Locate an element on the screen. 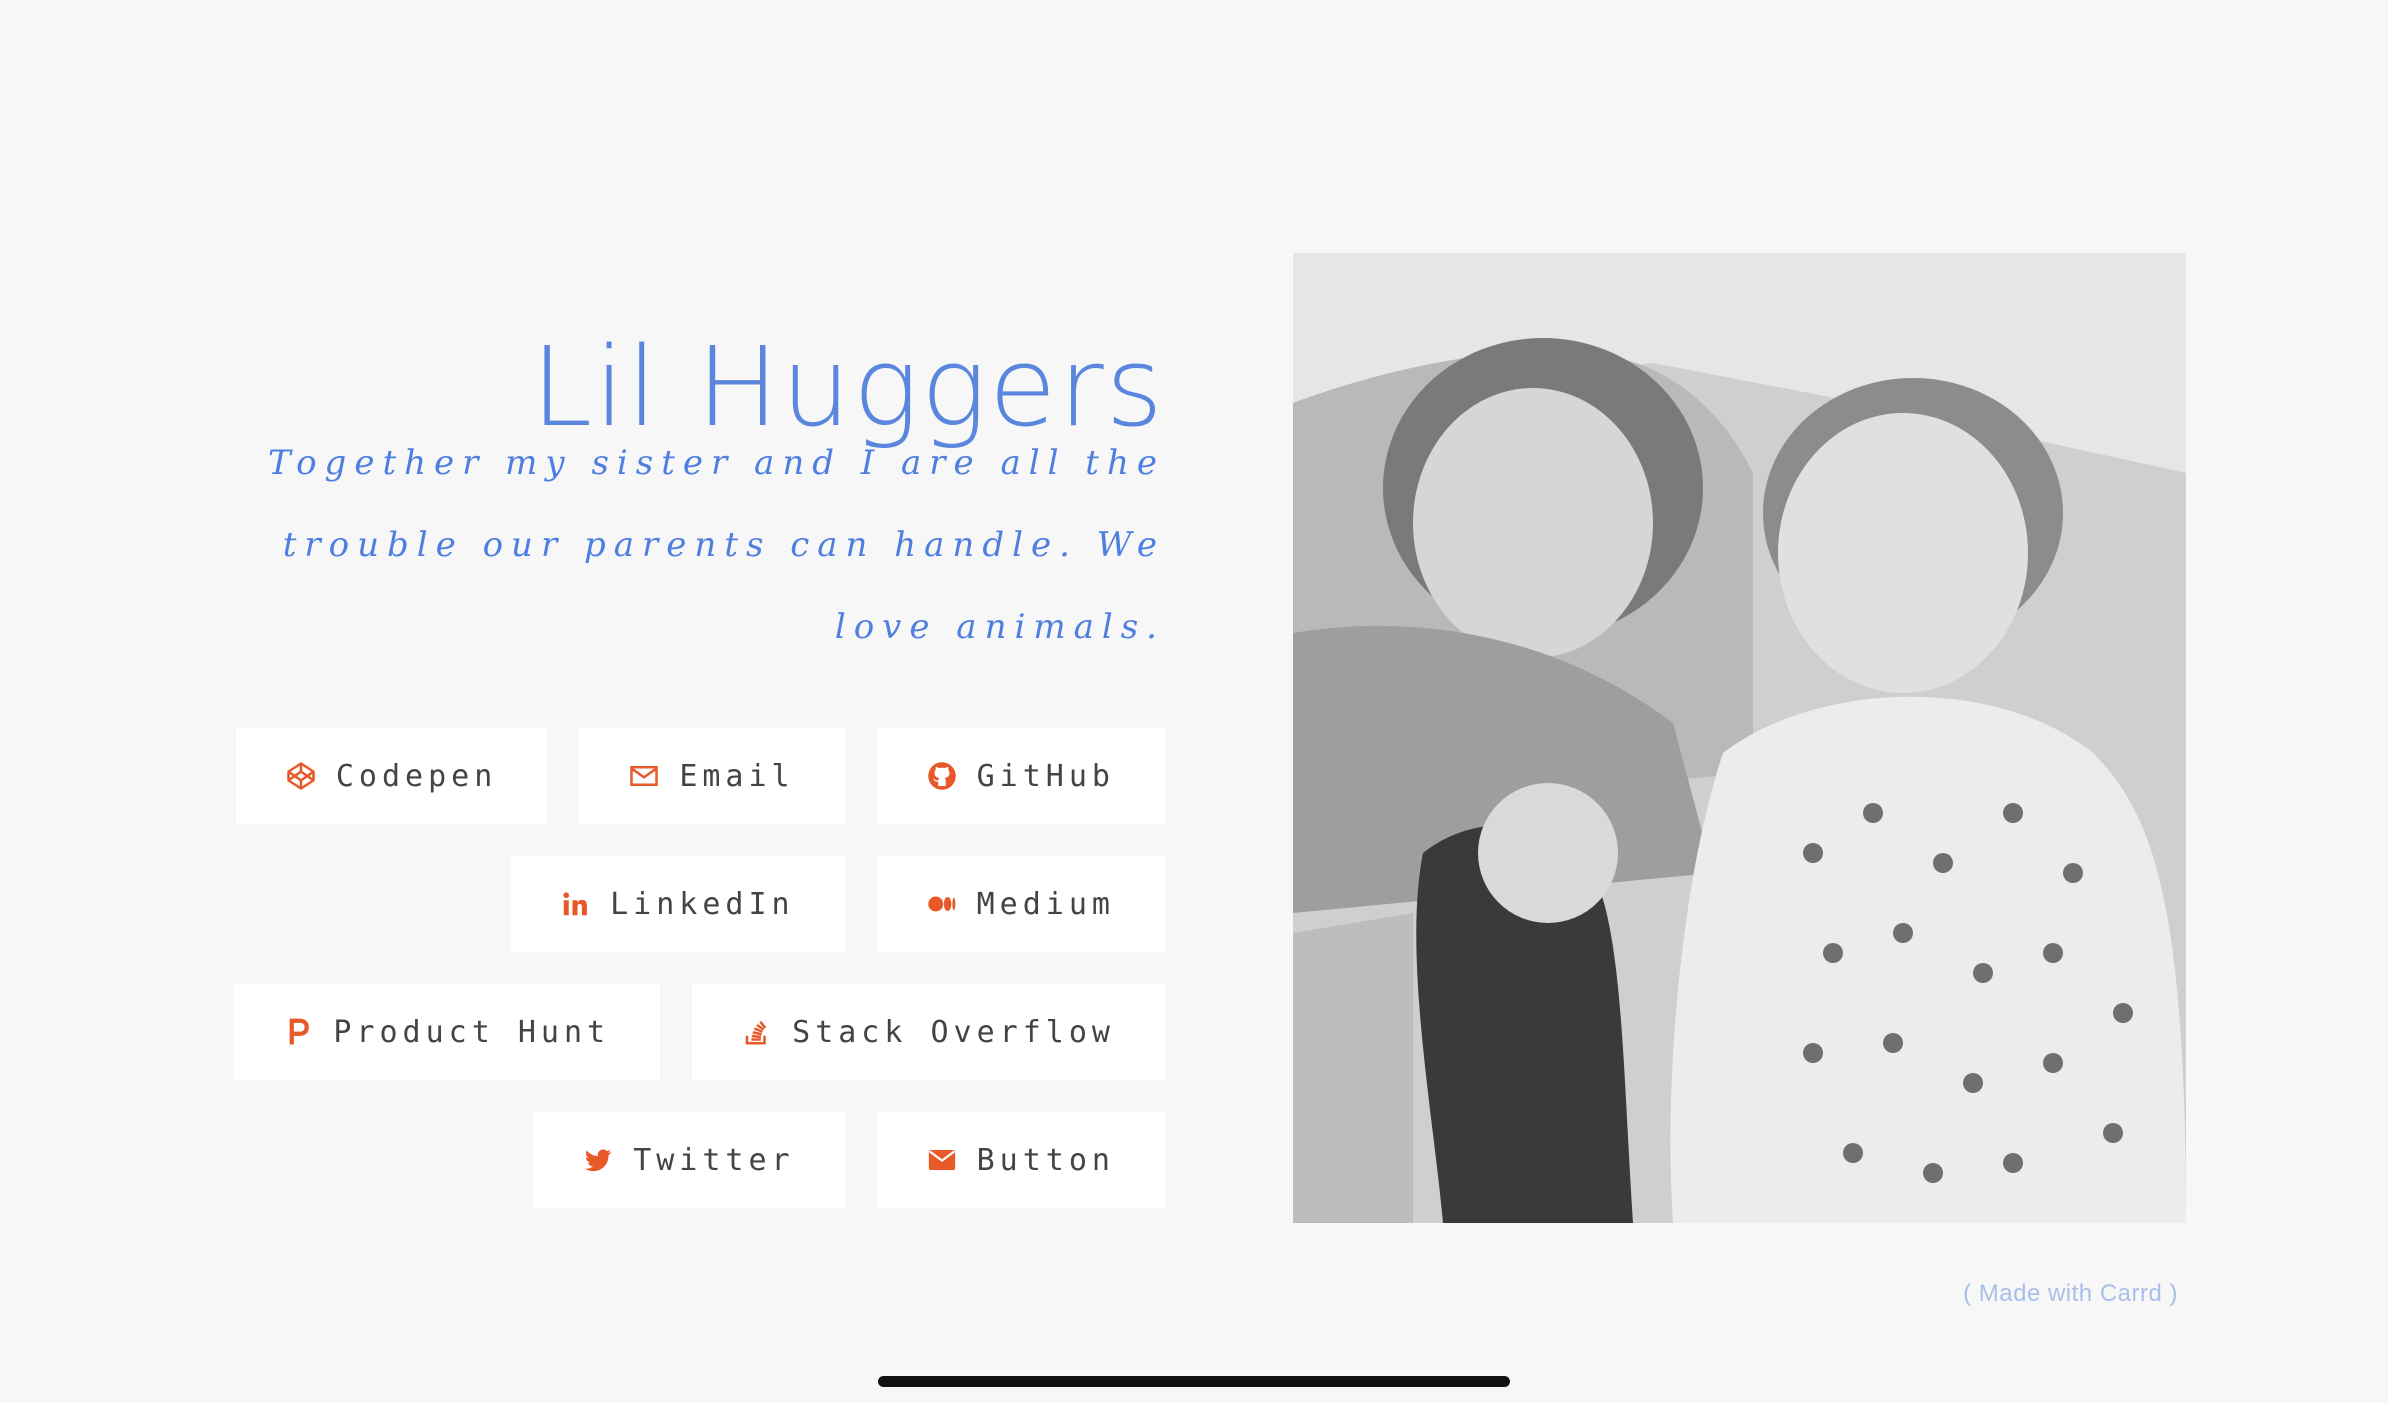  linkedin-icon is located at coordinates (575, 904).